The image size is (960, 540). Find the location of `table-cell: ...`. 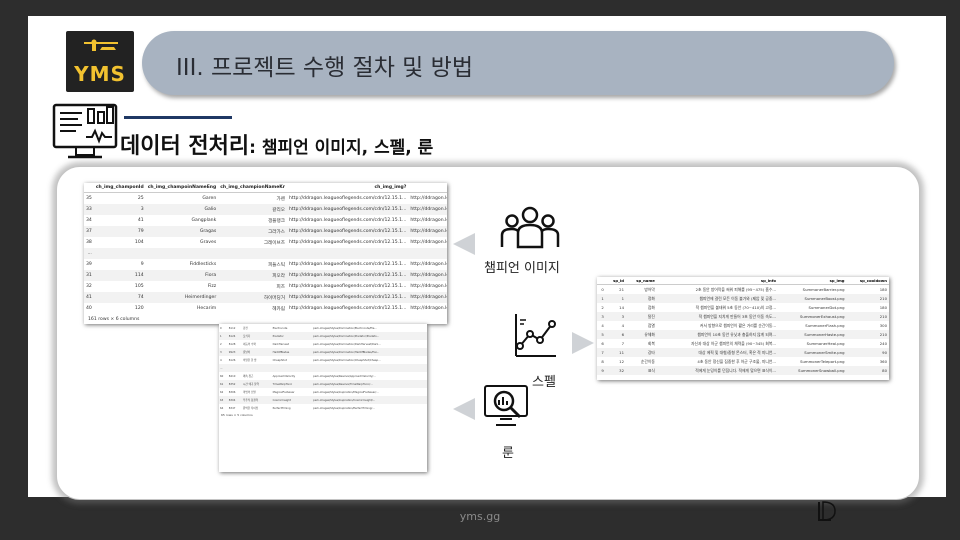

table-cell: ... is located at coordinates (223, 368).